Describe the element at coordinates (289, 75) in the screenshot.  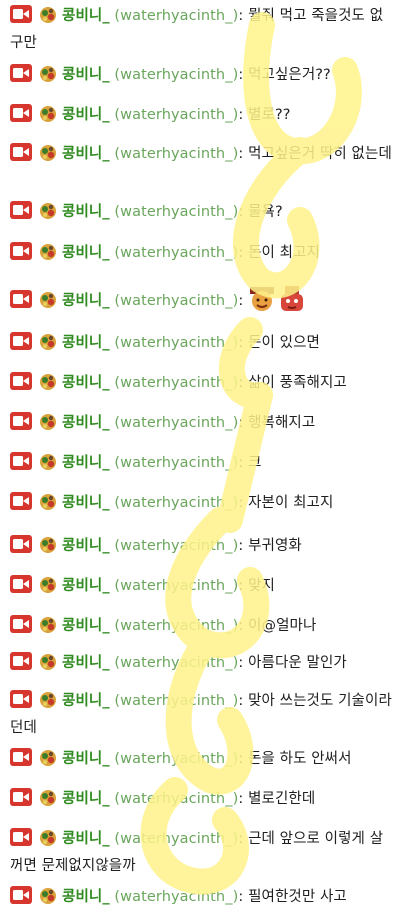
I see `chat-message-text: 먹고싶은거??` at that location.